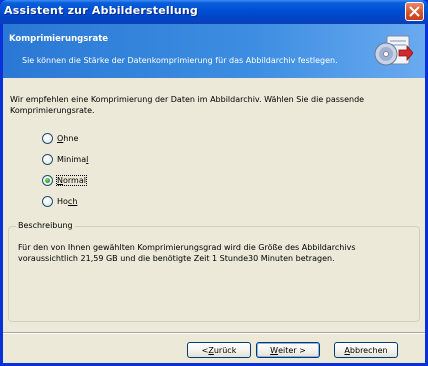 The height and width of the screenshot is (366, 428). I want to click on cancel-button: Abbrechen, so click(366, 350).